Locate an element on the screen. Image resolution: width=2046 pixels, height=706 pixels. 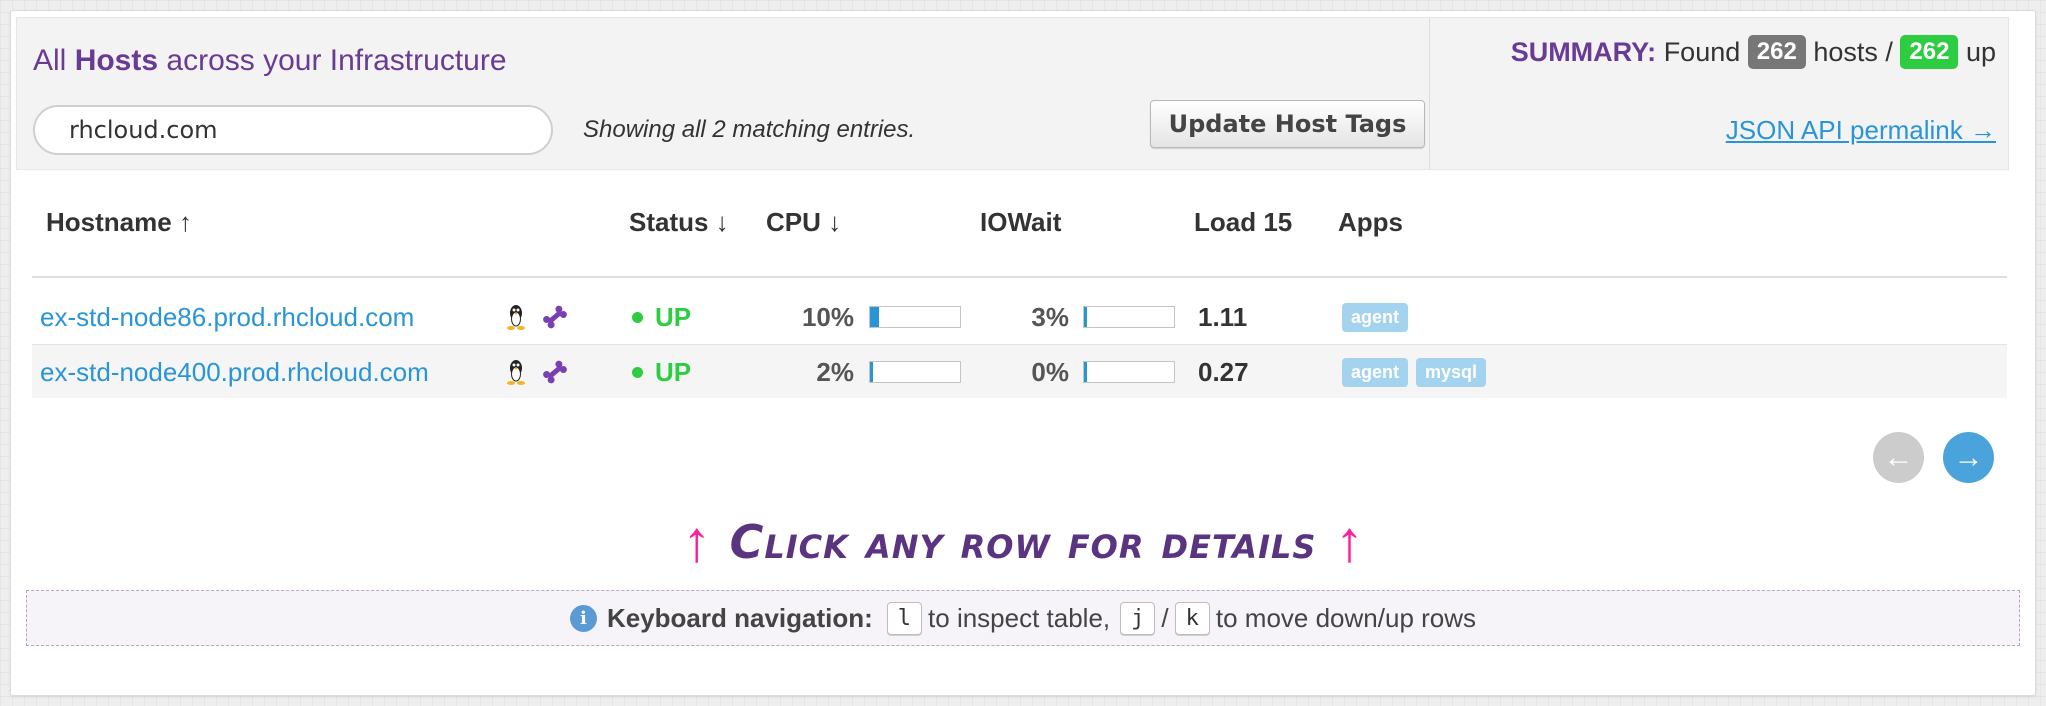
load-value: 0.27 is located at coordinates (1223, 371).